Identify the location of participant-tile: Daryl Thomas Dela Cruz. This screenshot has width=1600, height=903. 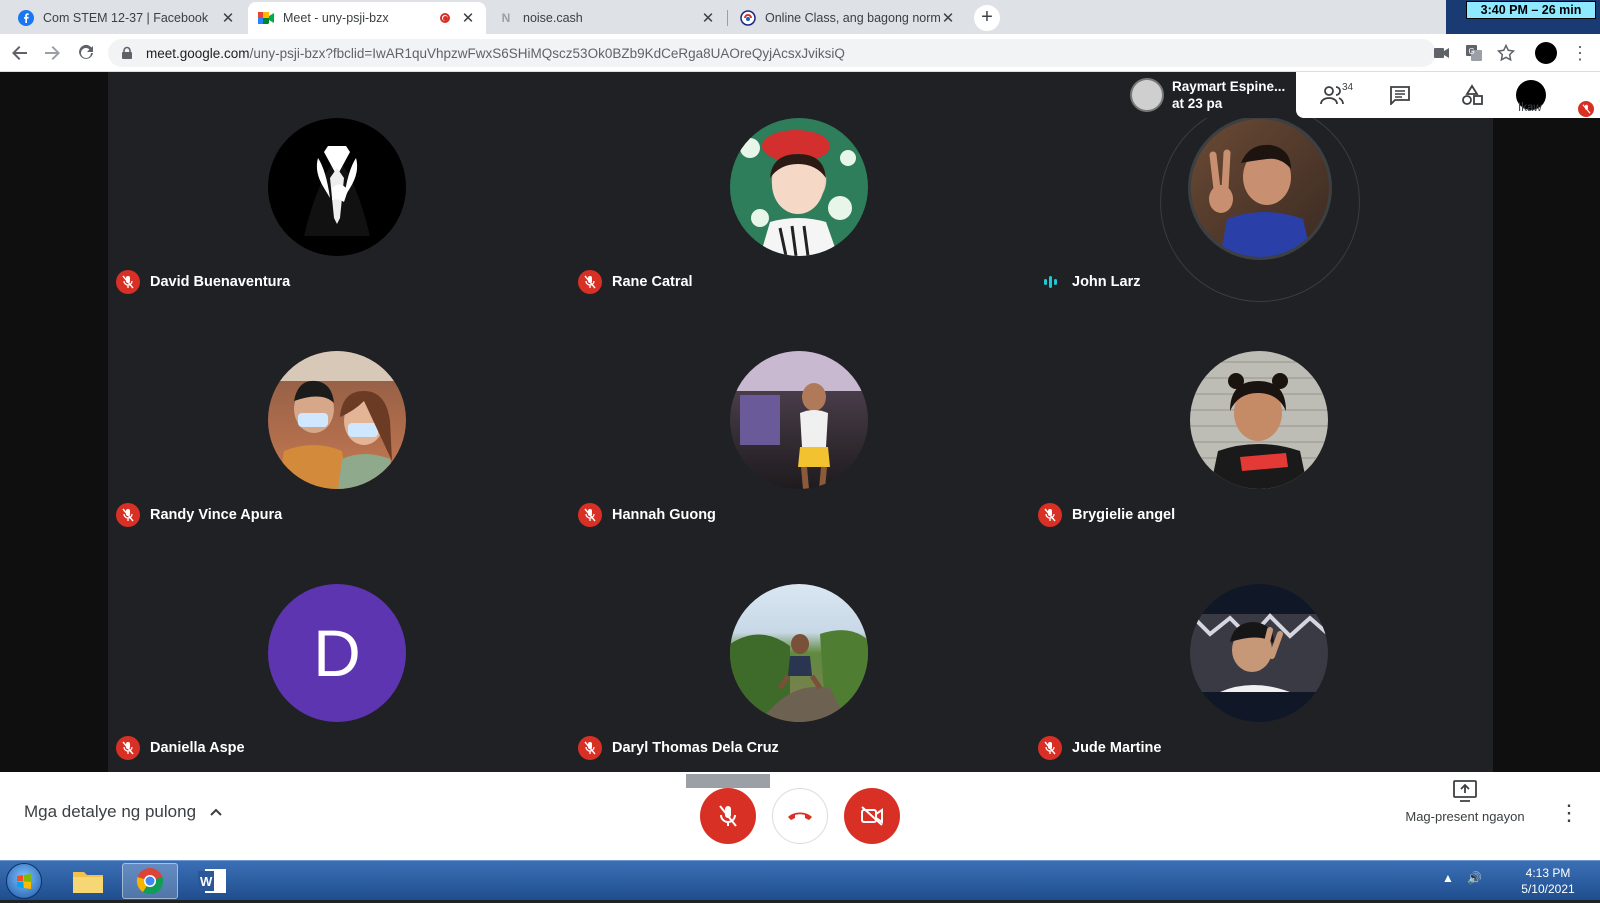
(800, 654).